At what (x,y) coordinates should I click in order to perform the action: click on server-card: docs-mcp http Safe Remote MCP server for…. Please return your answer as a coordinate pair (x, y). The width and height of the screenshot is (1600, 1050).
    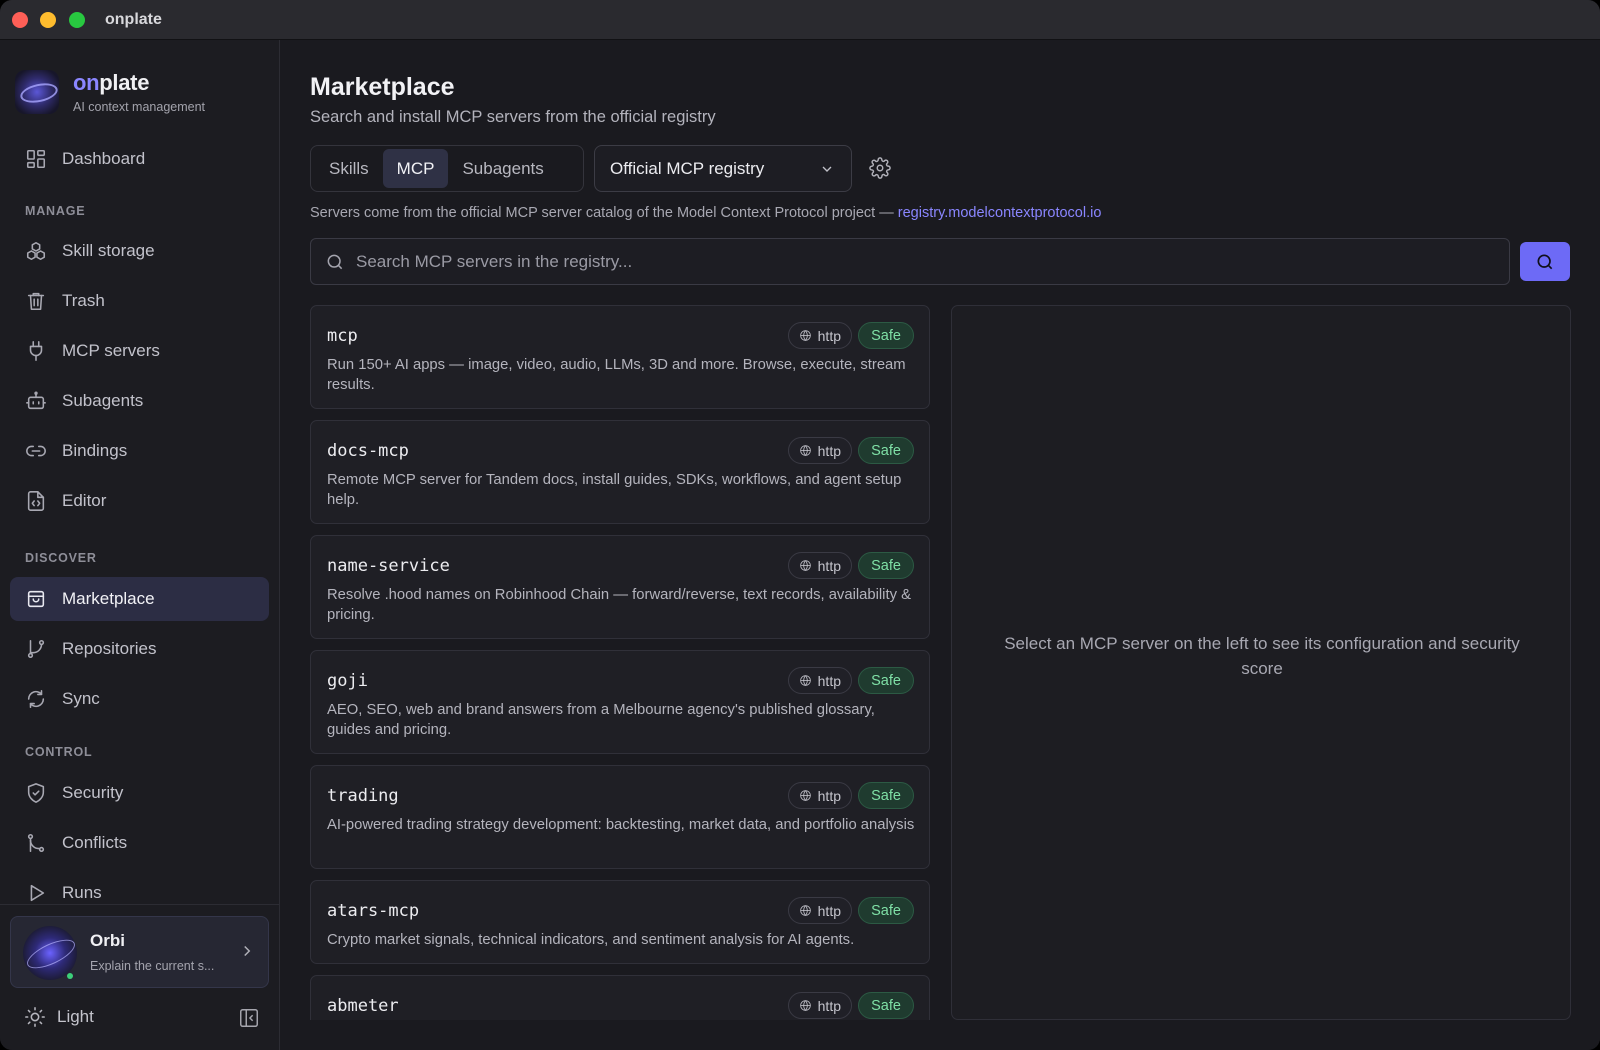
    Looking at the image, I should click on (620, 472).